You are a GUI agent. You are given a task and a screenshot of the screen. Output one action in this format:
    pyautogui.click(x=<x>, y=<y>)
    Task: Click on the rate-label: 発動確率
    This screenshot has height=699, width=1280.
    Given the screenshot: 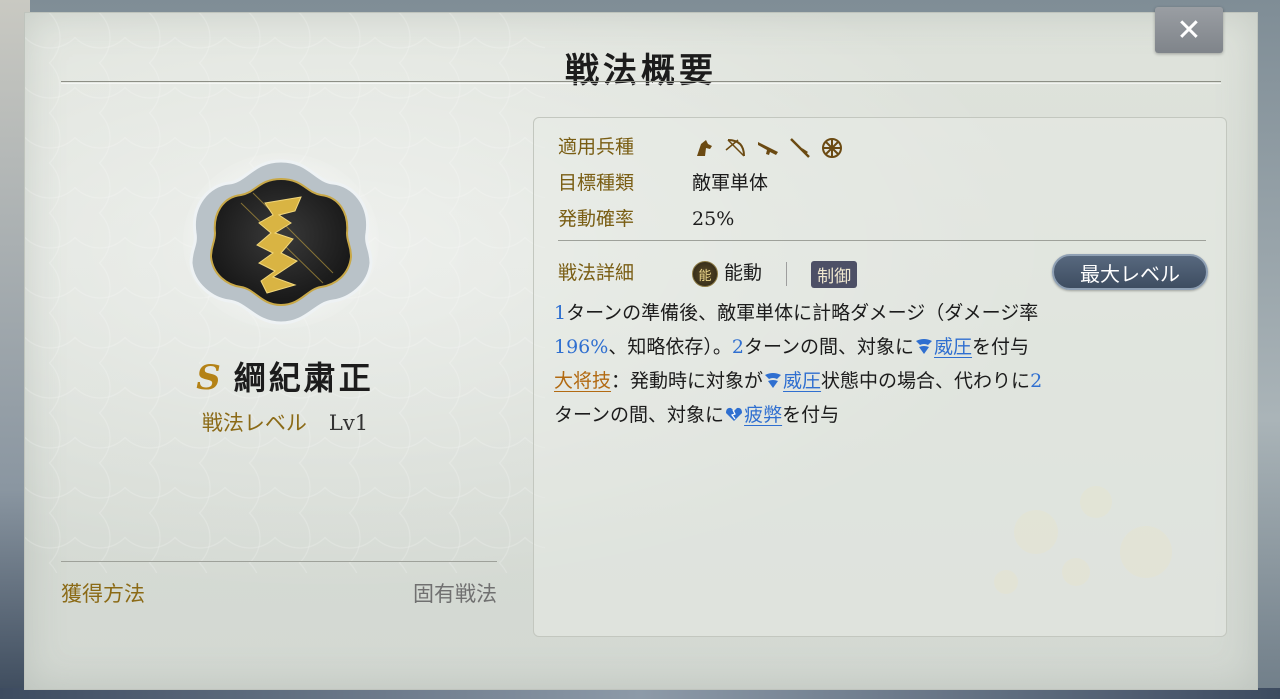 What is the action you would take?
    pyautogui.click(x=596, y=219)
    